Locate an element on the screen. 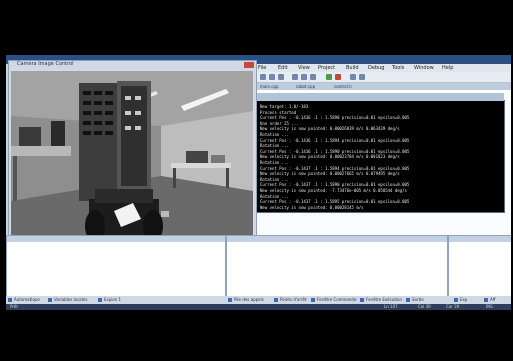 The height and width of the screenshot is (361, 513). tab-robot: robot.cpp is located at coordinates (305, 86).